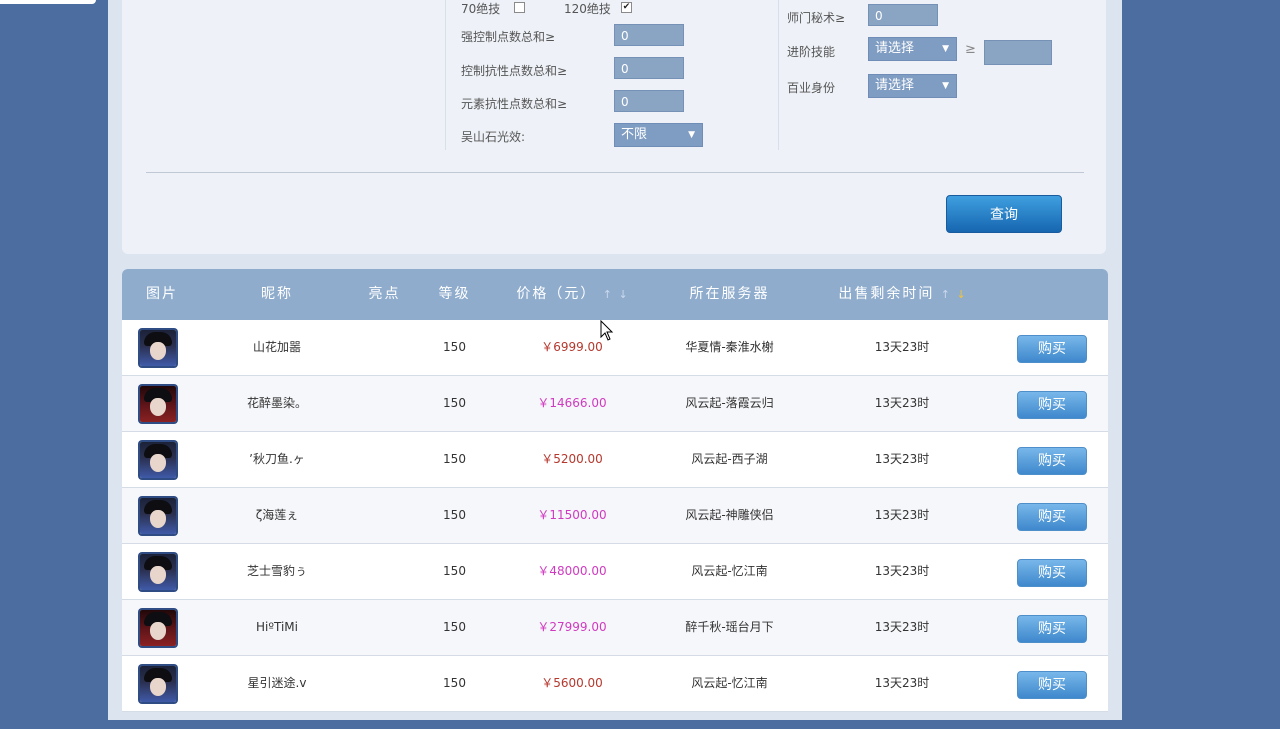 The width and height of the screenshot is (1280, 729). I want to click on table-row: ζ海莲ぇ 150 ￥11500.00 风云起-神雕侠侣 13天23时 购买, so click(615, 516).